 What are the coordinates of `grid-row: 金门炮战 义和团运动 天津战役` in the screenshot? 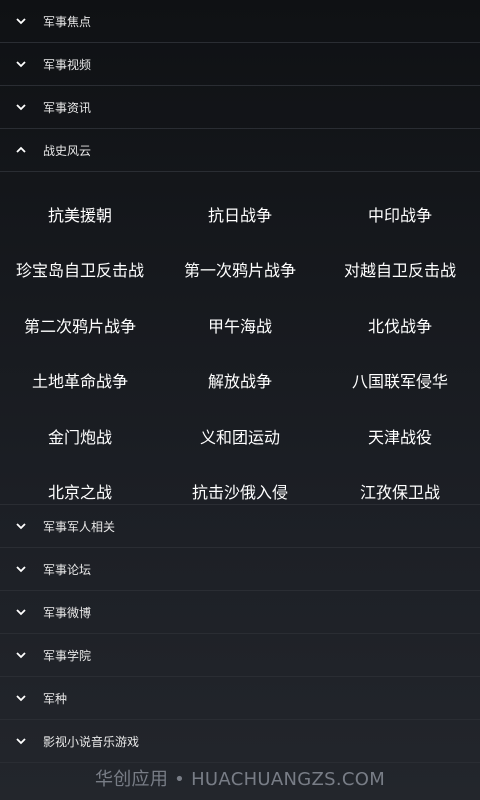 It's located at (240, 436).